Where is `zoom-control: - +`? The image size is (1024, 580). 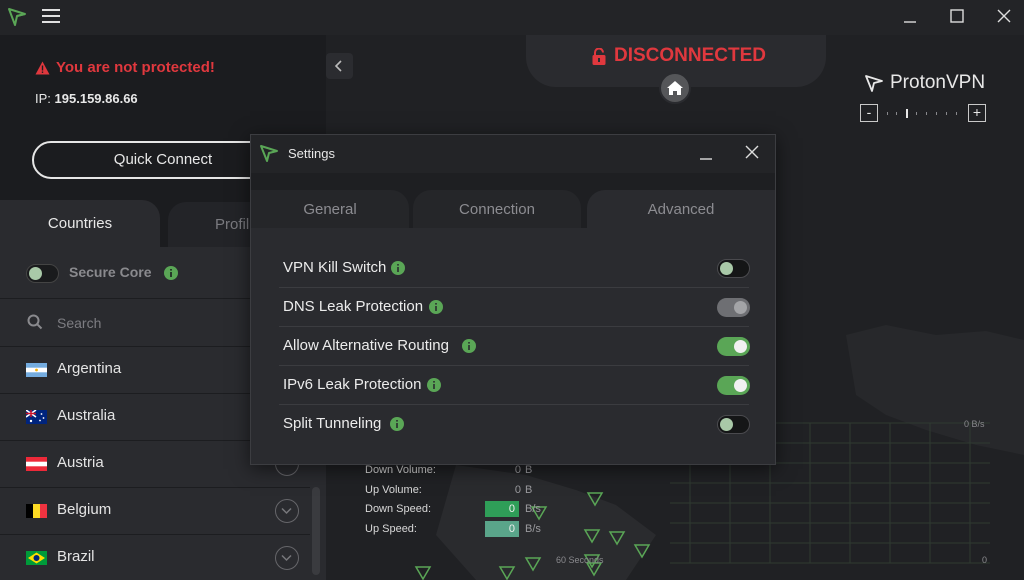 zoom-control: - + is located at coordinates (925, 113).